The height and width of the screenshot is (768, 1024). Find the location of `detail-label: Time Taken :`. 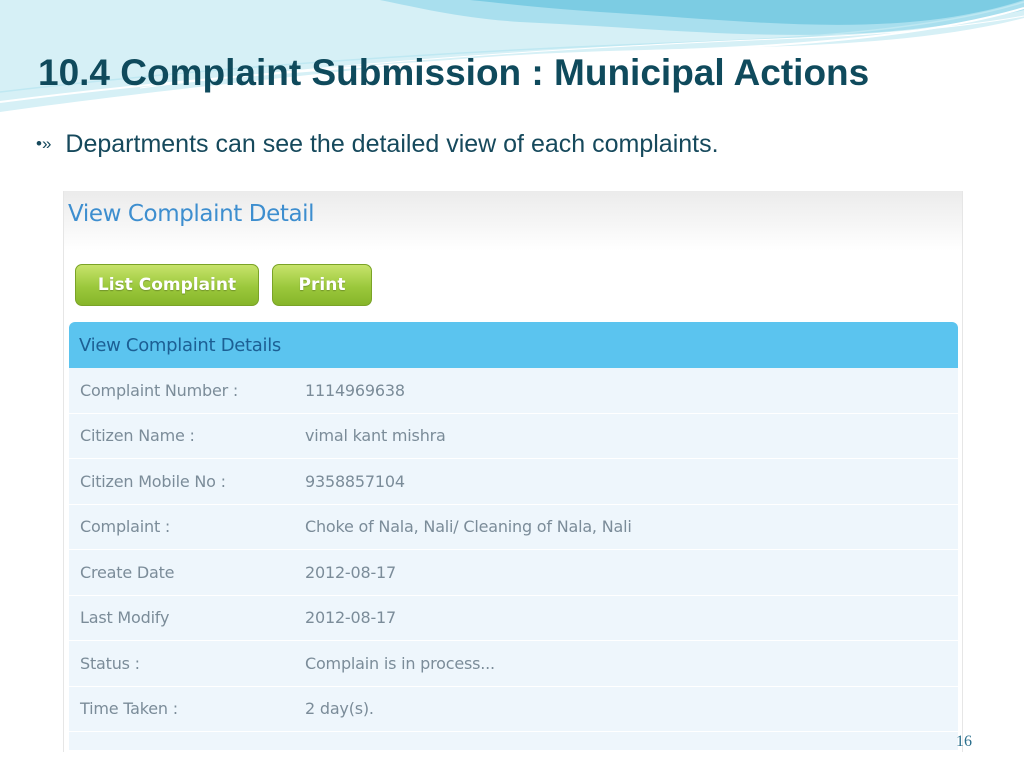

detail-label: Time Taken : is located at coordinates (129, 709).